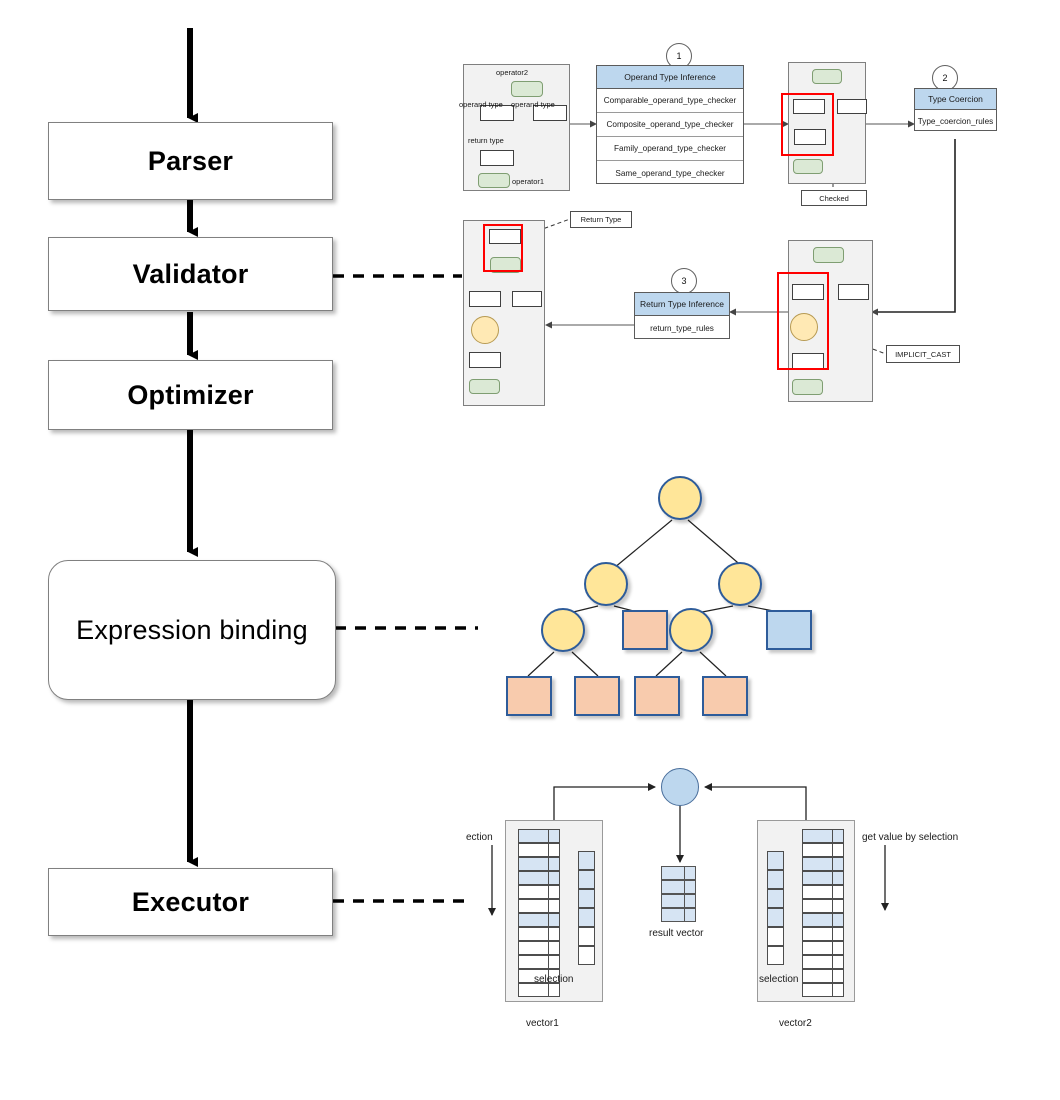  I want to click on rule-table-title-operand-type-inference: Operand Type Inference, so click(670, 77).